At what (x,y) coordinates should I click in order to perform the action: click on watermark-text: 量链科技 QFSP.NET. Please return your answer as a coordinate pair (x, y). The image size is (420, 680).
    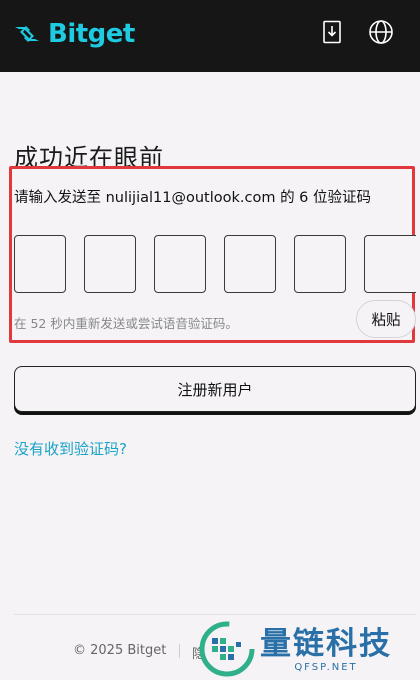
    Looking at the image, I should click on (326, 649).